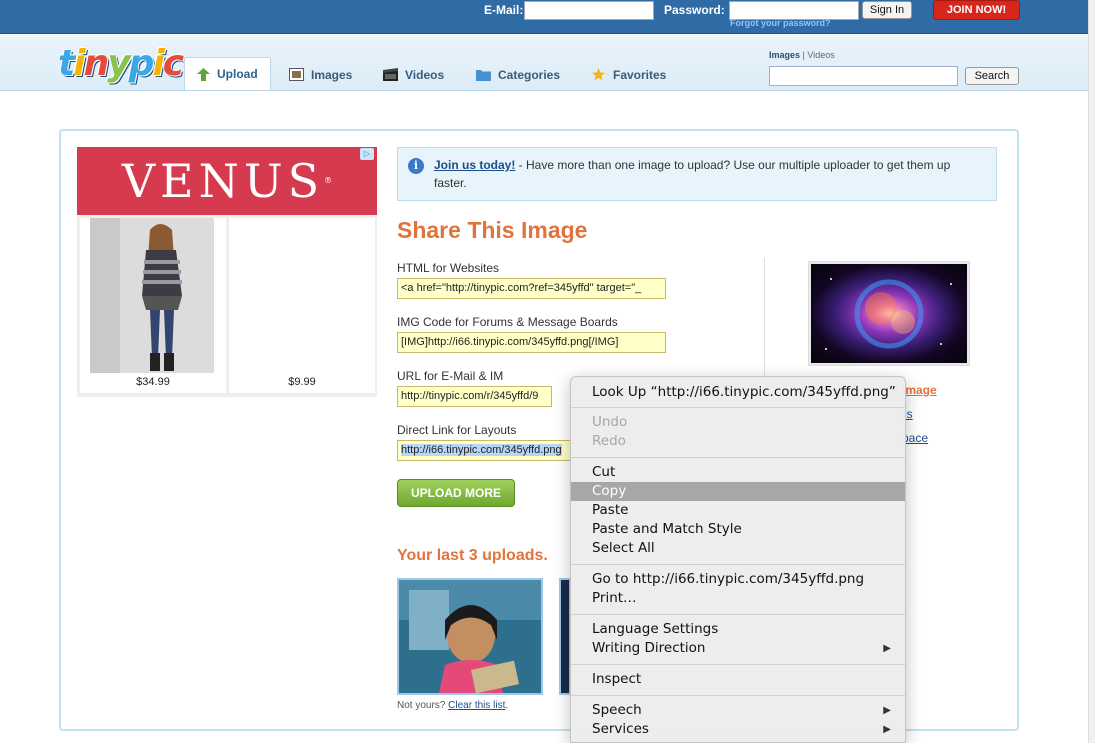 The height and width of the screenshot is (743, 1095). I want to click on ad-product-1: $34.99, so click(153, 305).